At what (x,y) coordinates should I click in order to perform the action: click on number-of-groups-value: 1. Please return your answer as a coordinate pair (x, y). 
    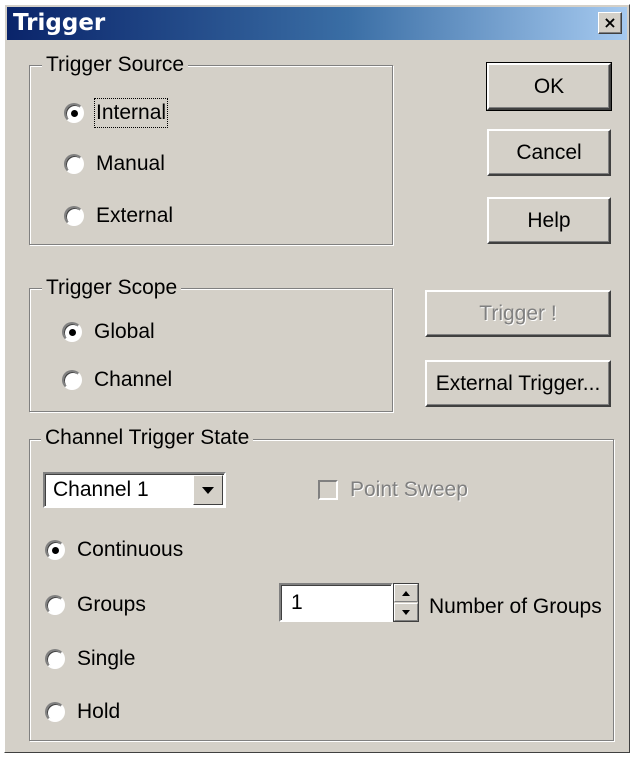
    Looking at the image, I should click on (297, 602).